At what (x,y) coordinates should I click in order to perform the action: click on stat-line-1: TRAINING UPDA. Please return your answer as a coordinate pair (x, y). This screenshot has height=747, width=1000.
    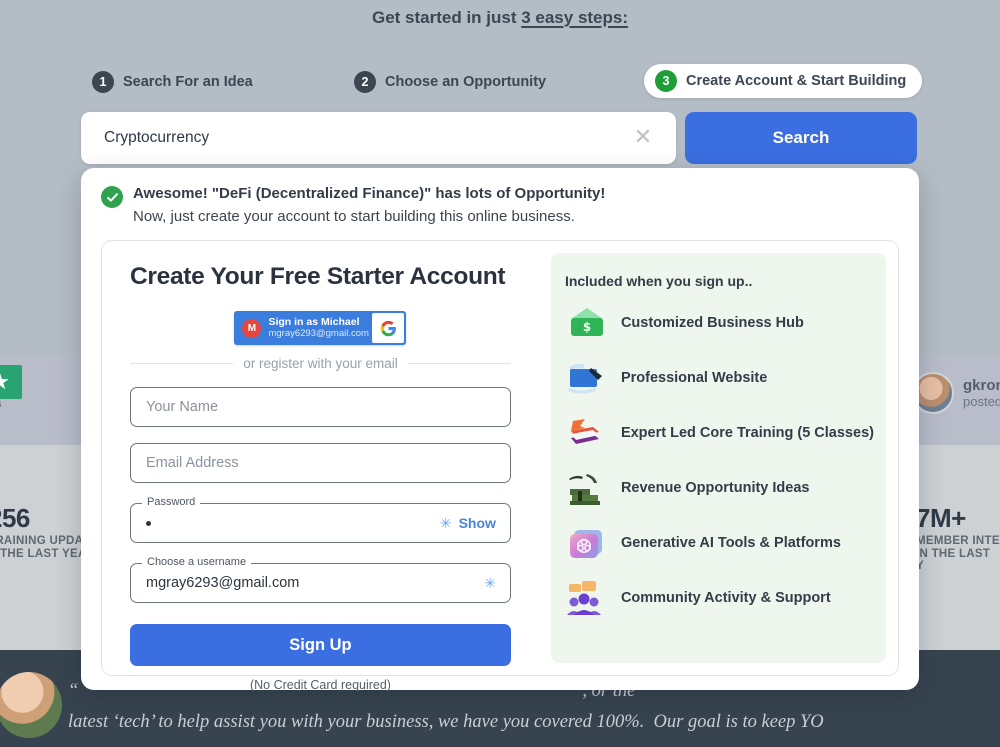
    Looking at the image, I should click on (42, 541).